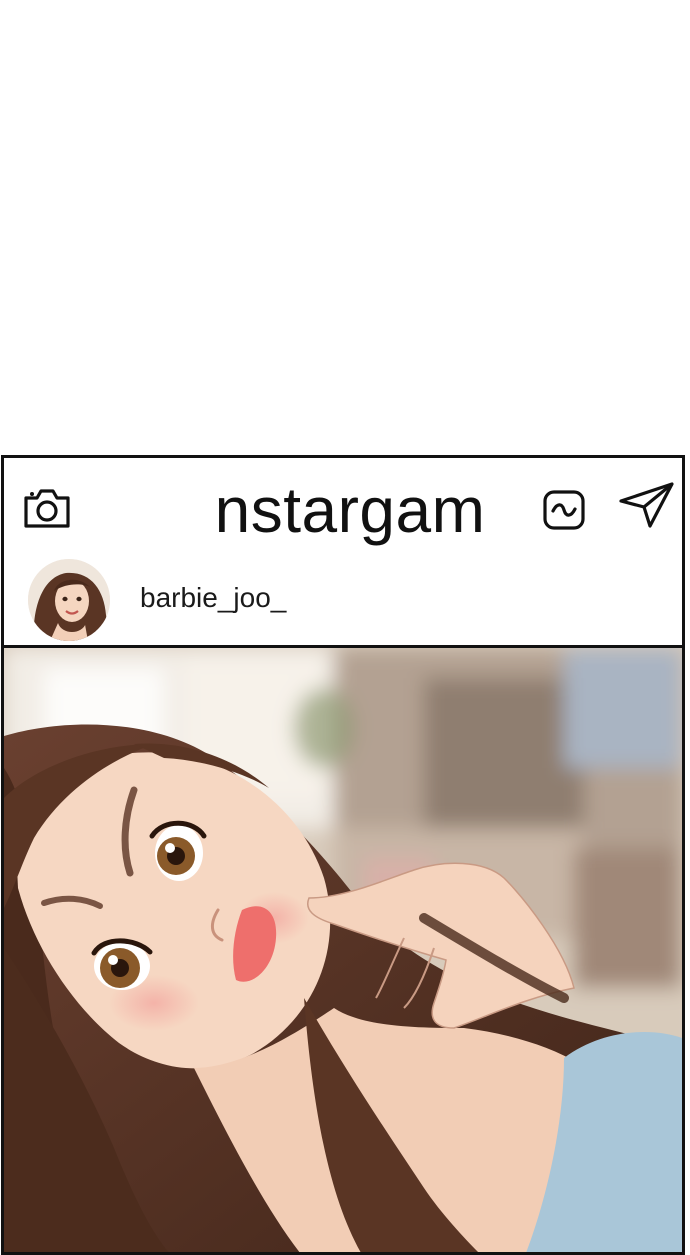 The height and width of the screenshot is (1255, 690). What do you see at coordinates (213, 598) in the screenshot?
I see `post-username: barbie_joo_` at bounding box center [213, 598].